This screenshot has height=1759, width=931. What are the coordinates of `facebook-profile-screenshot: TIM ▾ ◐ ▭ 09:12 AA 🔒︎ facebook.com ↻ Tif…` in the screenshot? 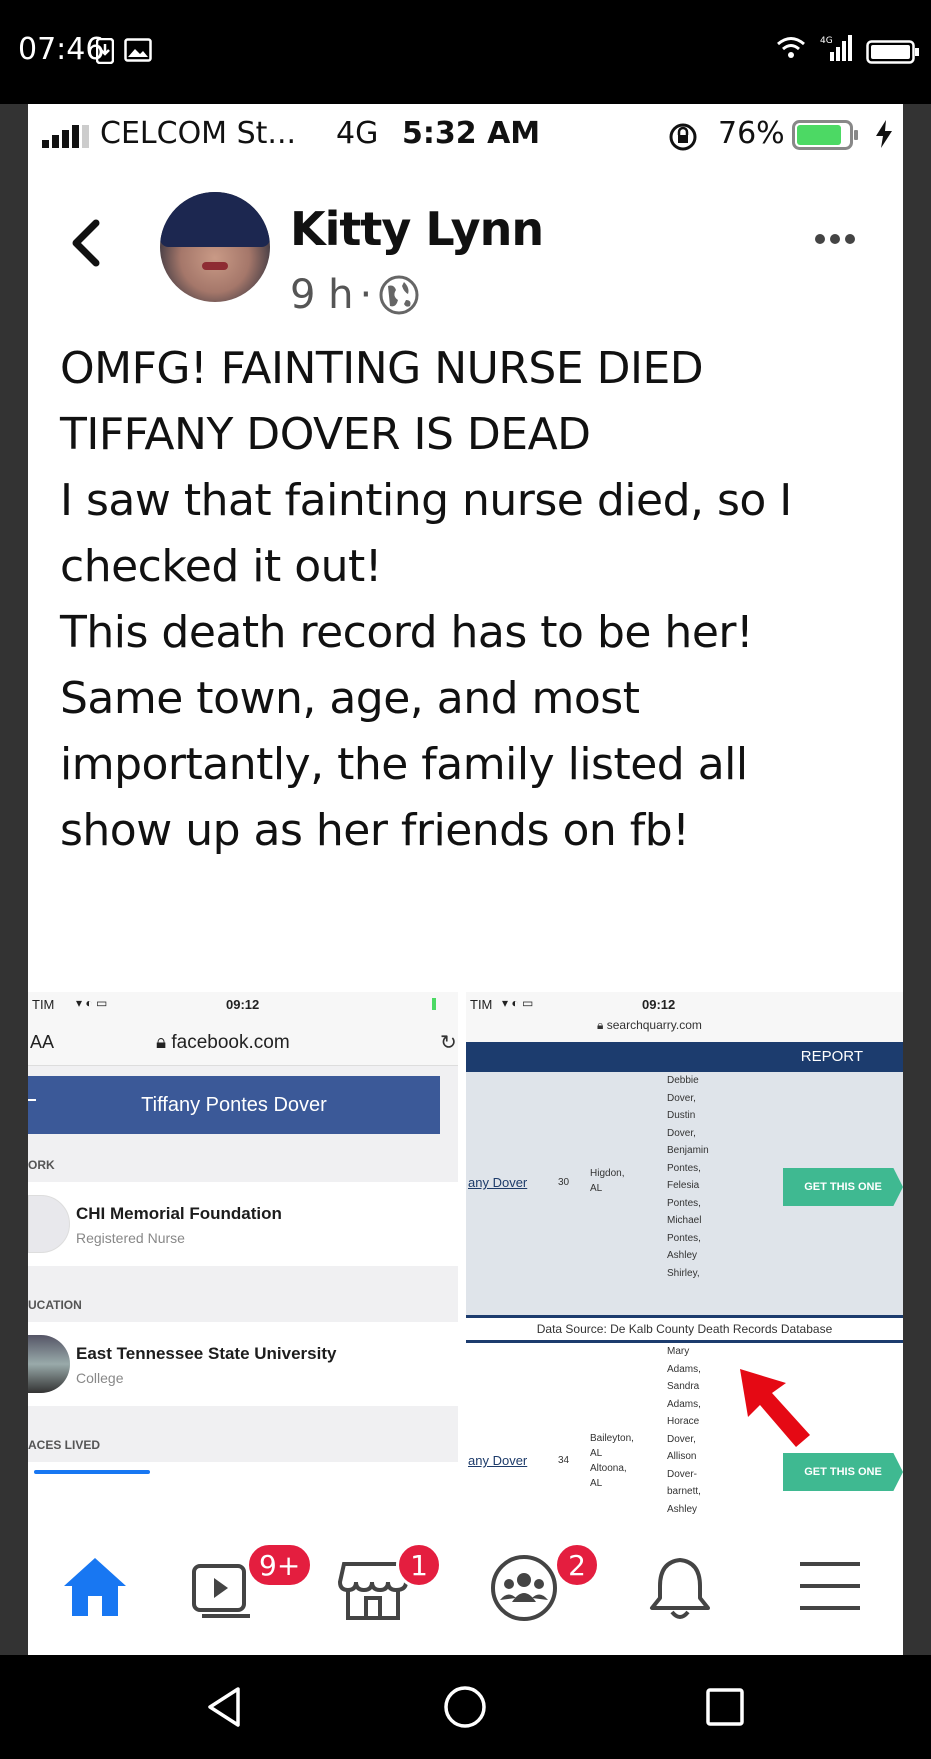 It's located at (243, 1257).